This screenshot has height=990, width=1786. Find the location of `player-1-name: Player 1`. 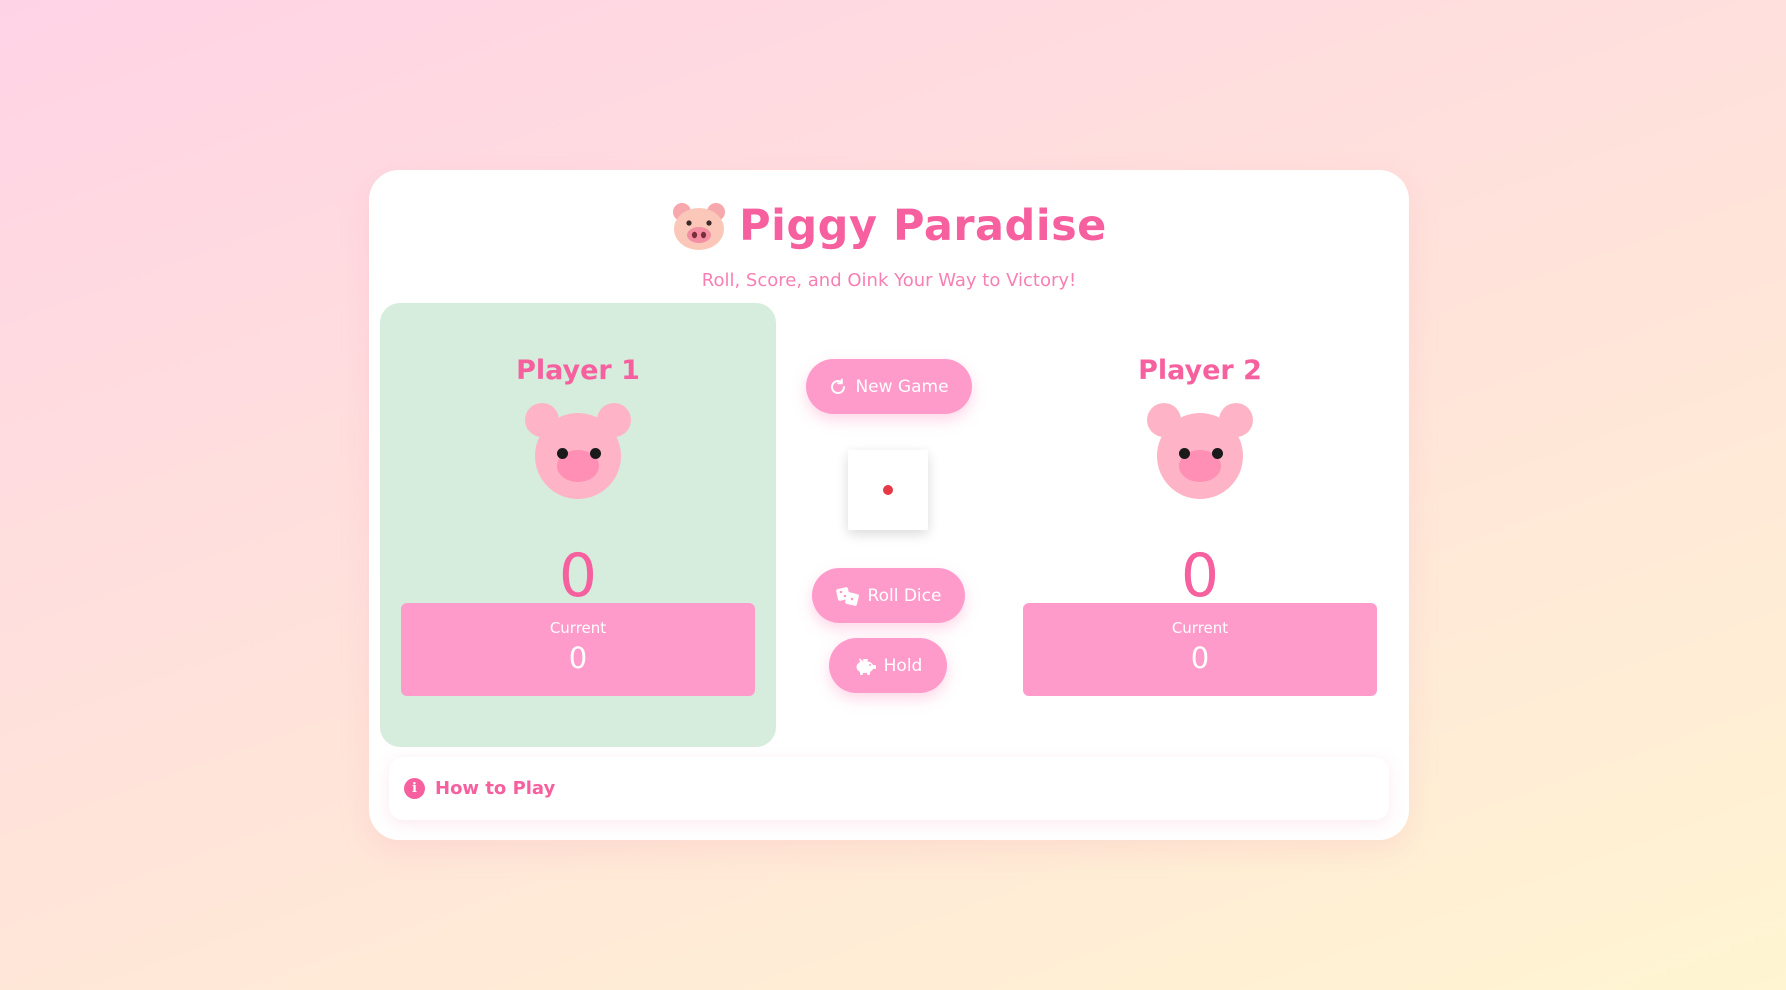

player-1-name: Player 1 is located at coordinates (578, 370).